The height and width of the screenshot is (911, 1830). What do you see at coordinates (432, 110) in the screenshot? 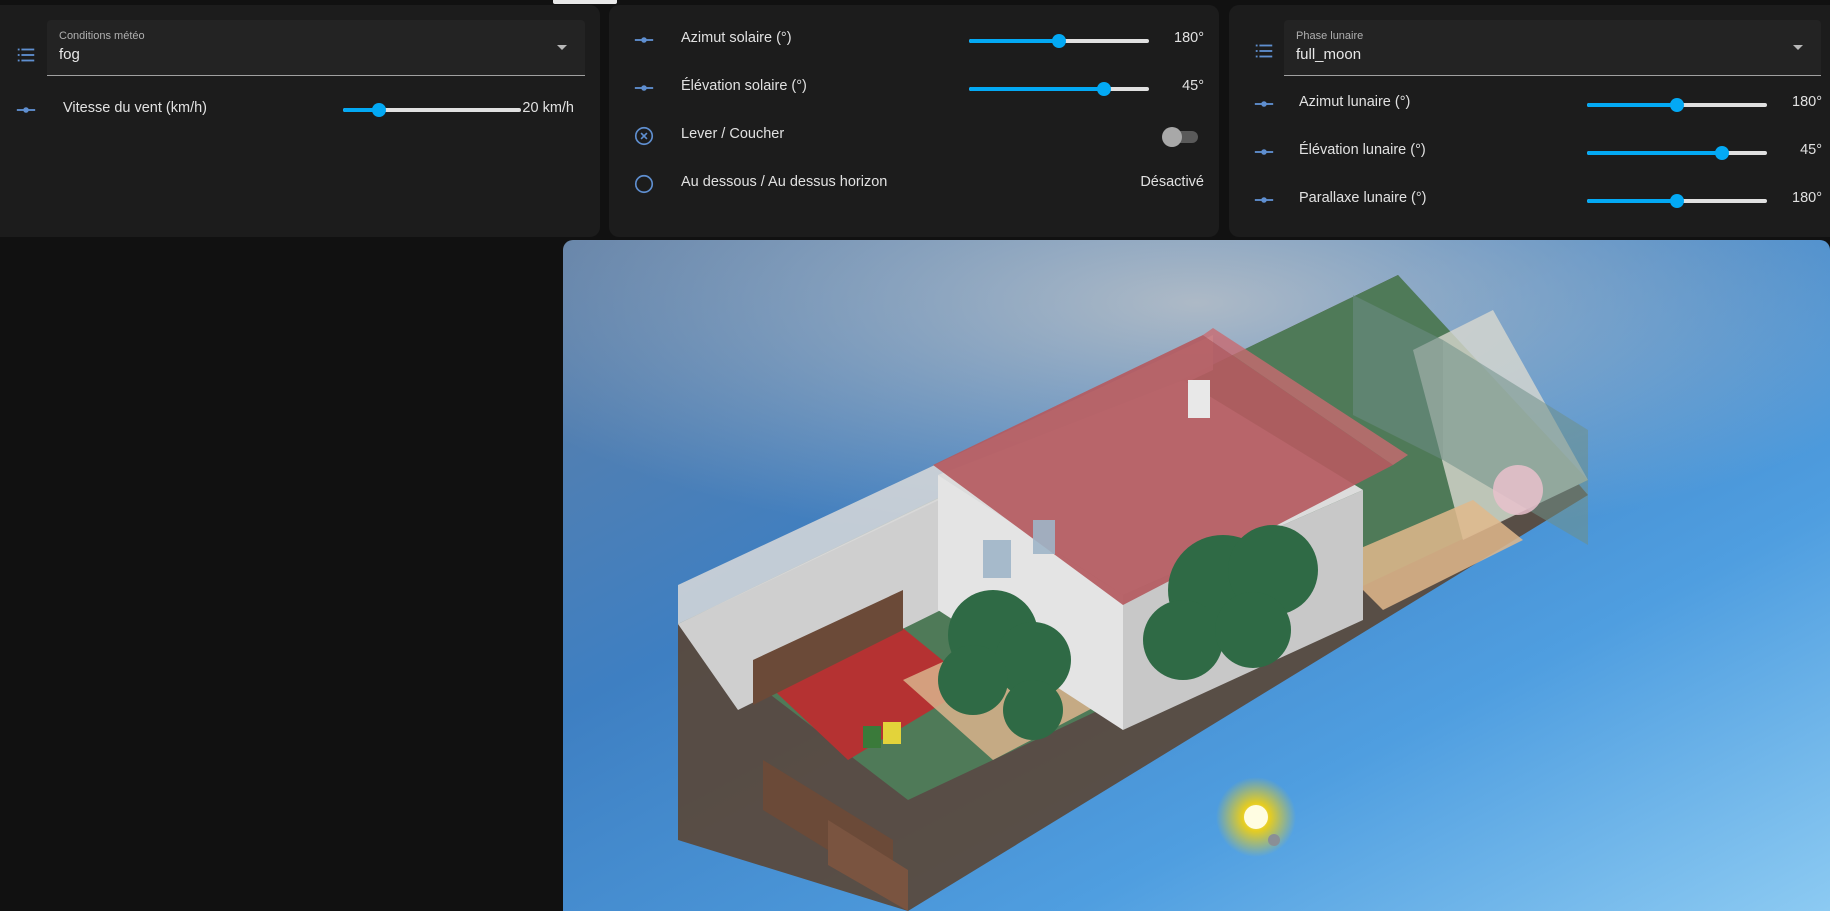
I see `wind-speed-slider` at bounding box center [432, 110].